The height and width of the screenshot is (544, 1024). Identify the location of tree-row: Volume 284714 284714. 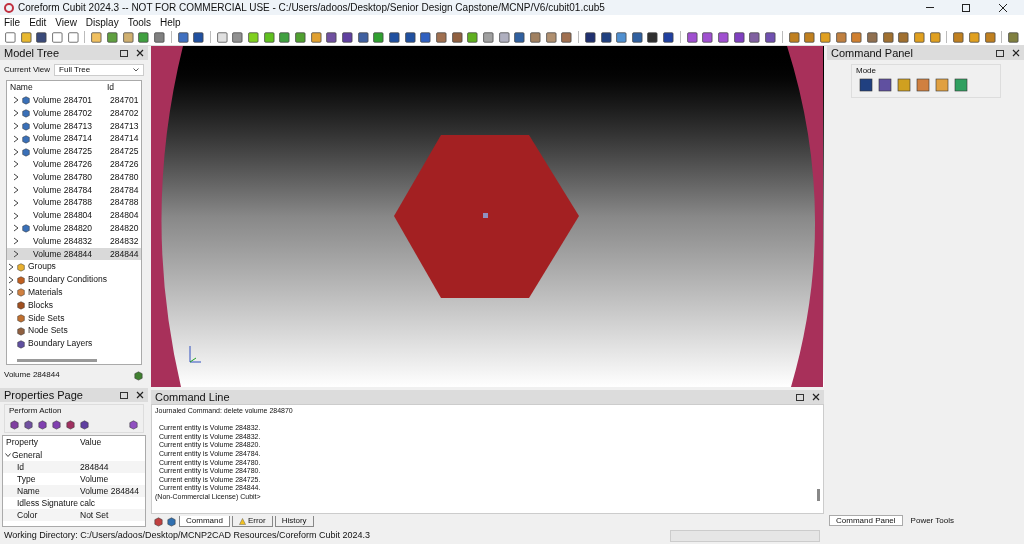
(74, 139).